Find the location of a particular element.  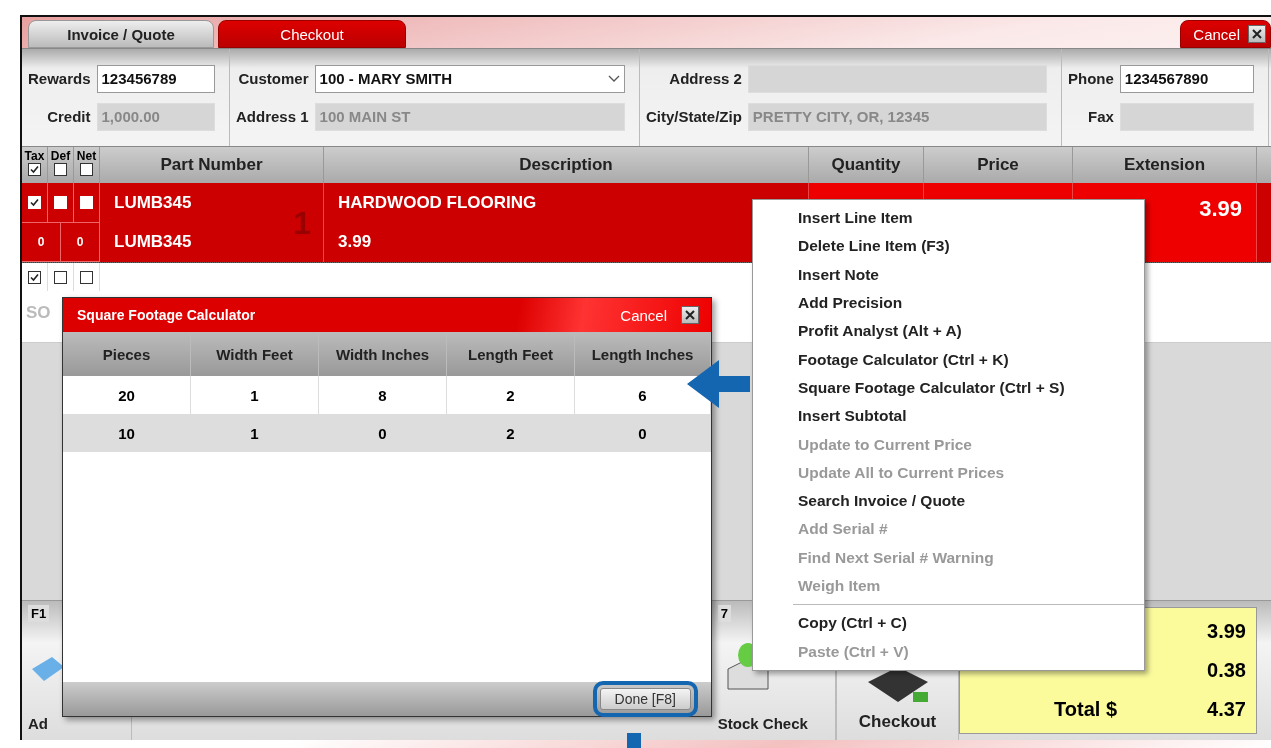

column-header: Width Feet is located at coordinates (255, 354).